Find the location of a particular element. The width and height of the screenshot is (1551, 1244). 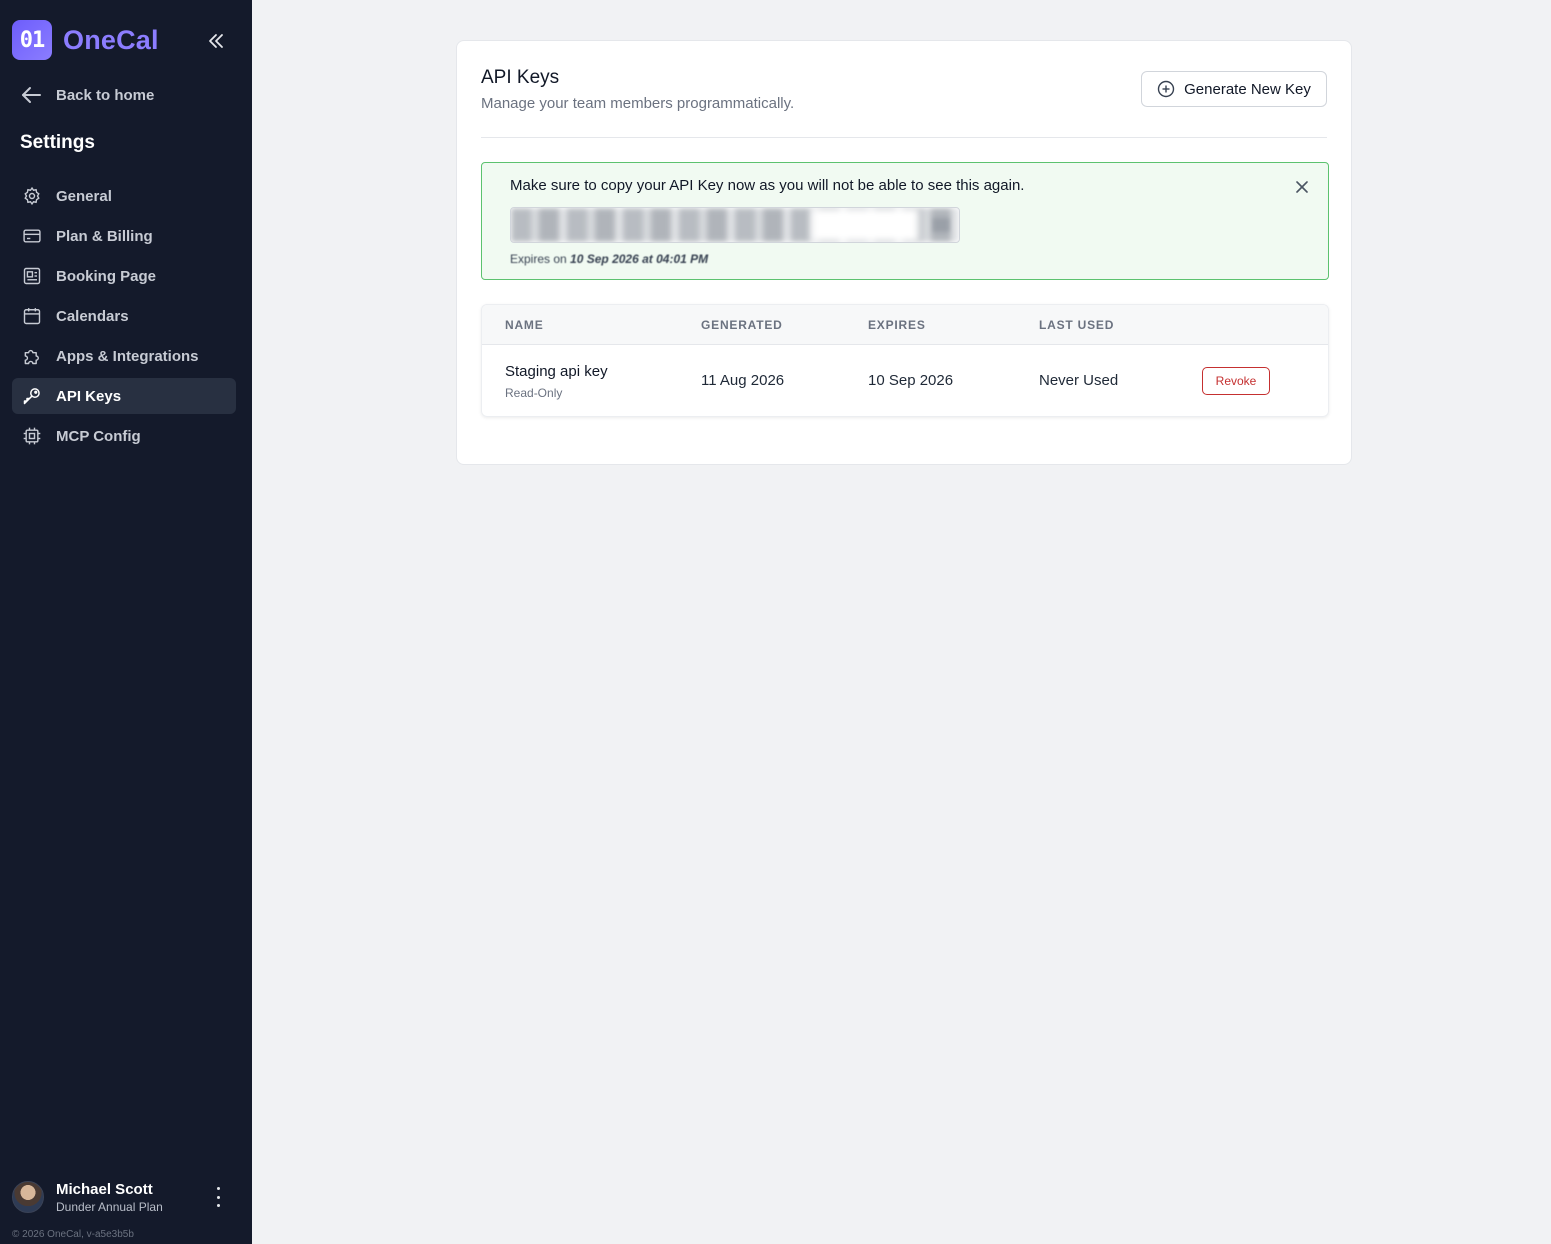

back-to-home-label: Back to home is located at coordinates (105, 95).